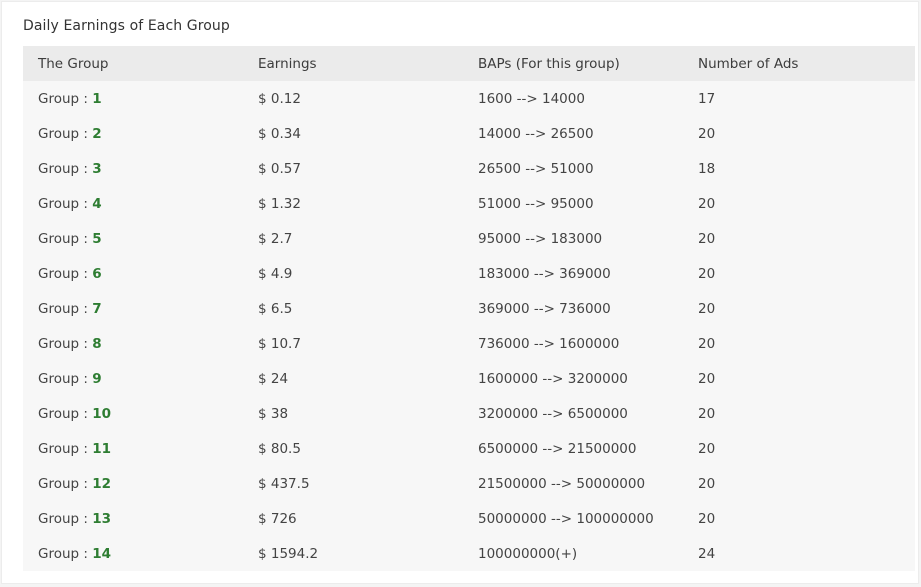 The width and height of the screenshot is (921, 587). I want to click on cell-group: Group : 11, so click(133, 448).